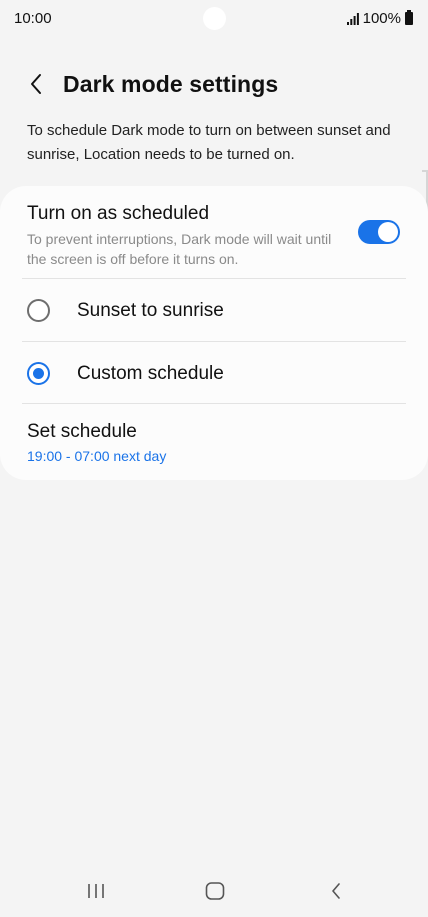 The image size is (428, 917). What do you see at coordinates (38, 310) in the screenshot?
I see `radio-sunset-to-sunrise` at bounding box center [38, 310].